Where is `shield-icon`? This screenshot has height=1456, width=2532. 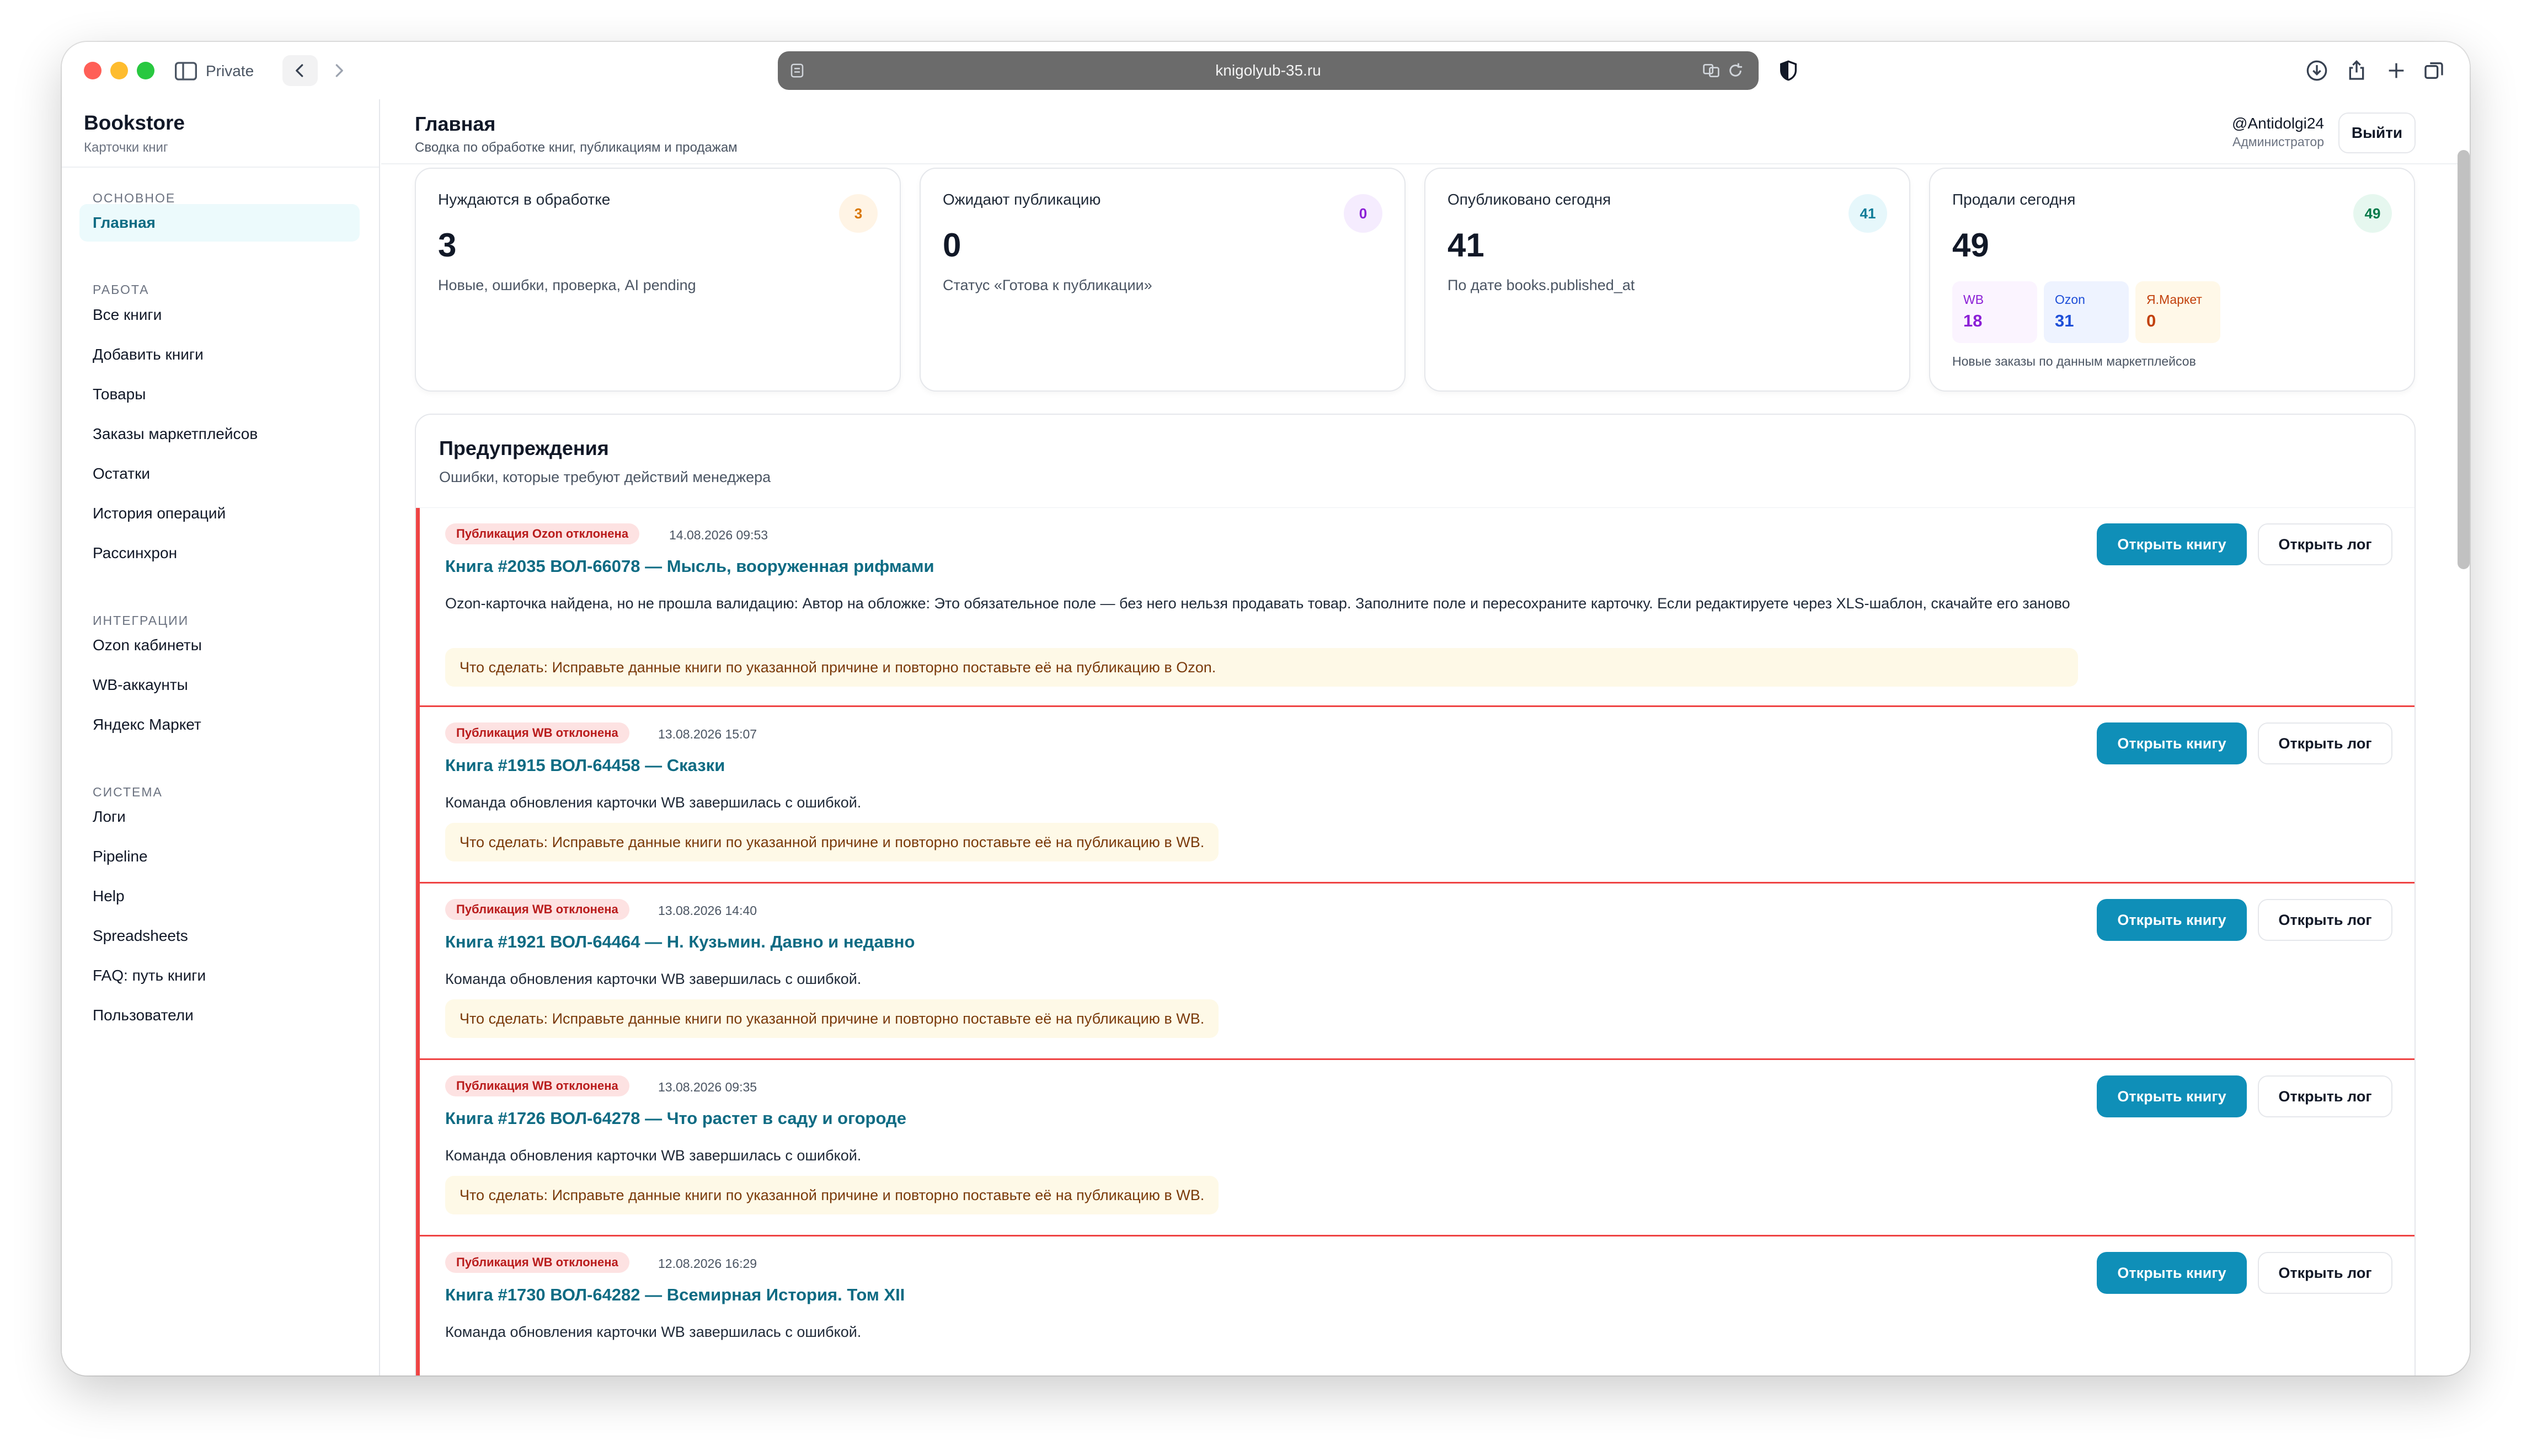
shield-icon is located at coordinates (1788, 70).